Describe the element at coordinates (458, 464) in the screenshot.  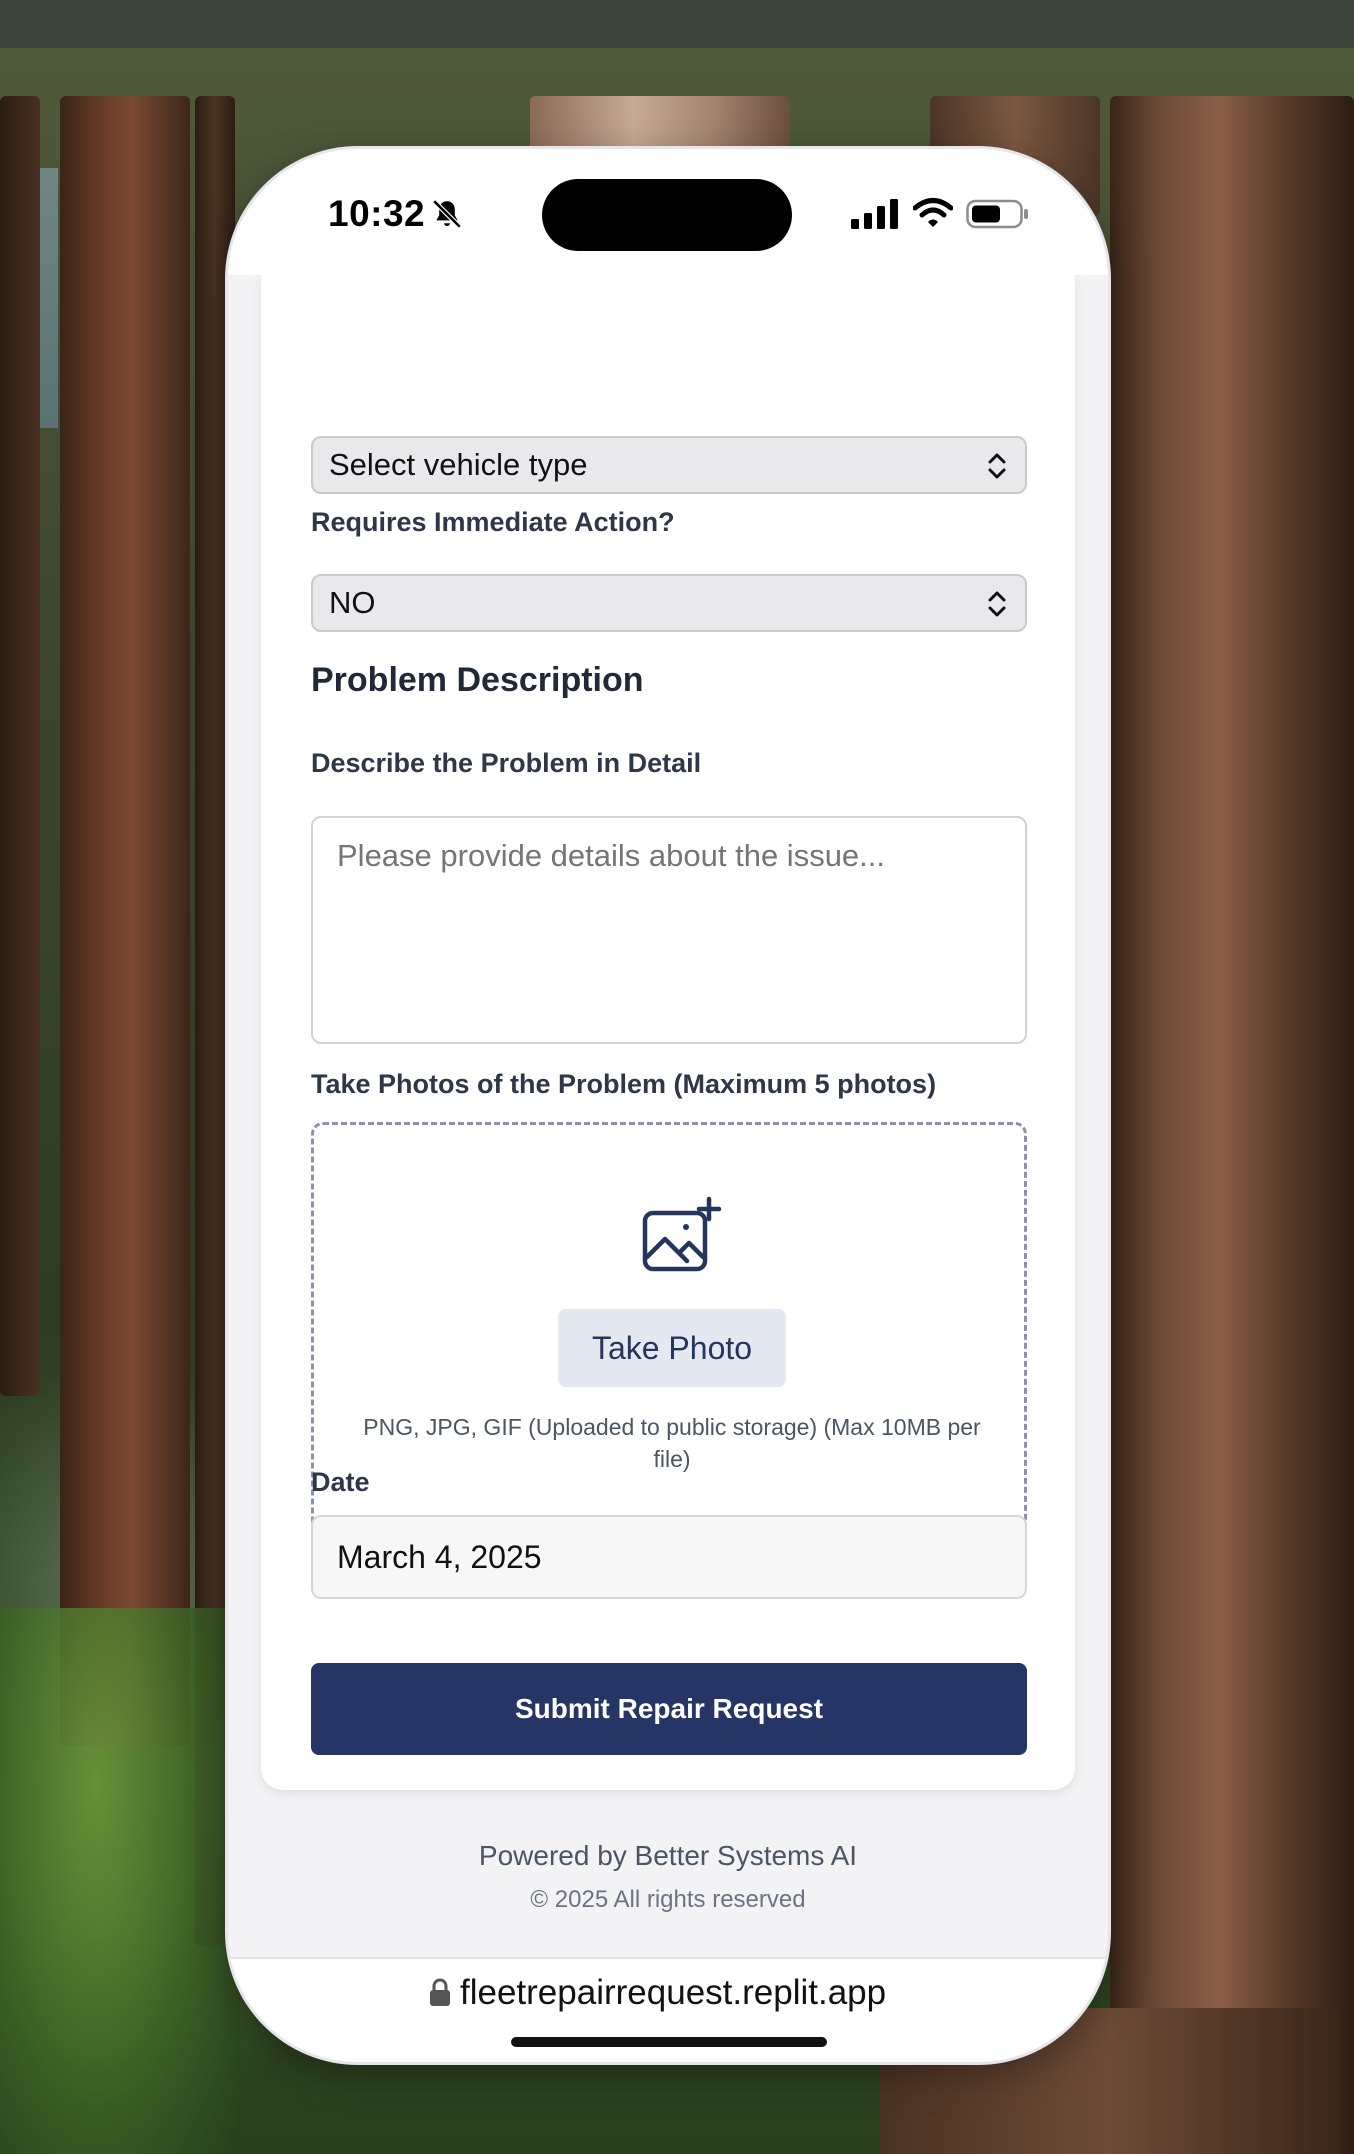
I see `vehicle-type-value: Select vehicle type` at that location.